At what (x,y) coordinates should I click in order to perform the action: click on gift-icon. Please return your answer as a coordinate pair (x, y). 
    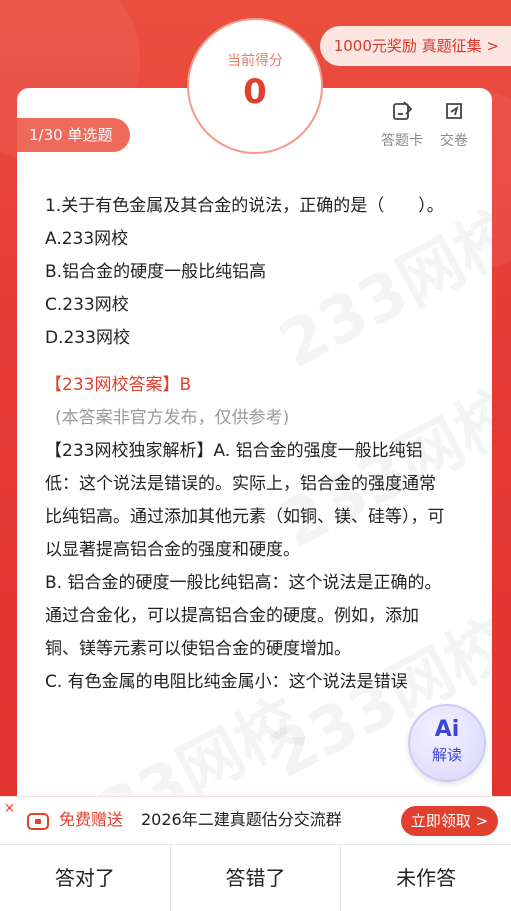
    Looking at the image, I should click on (38, 821).